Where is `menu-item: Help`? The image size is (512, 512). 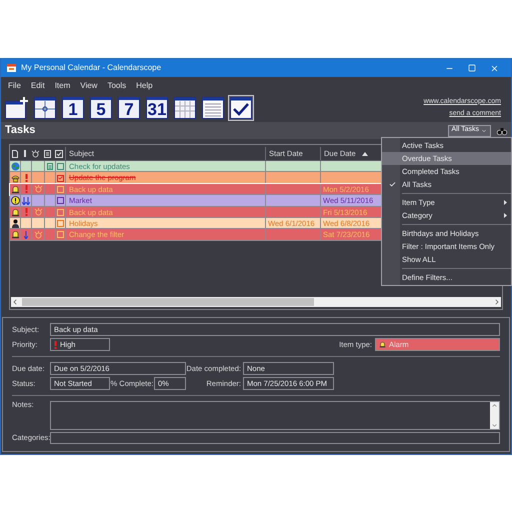 menu-item: Help is located at coordinates (144, 86).